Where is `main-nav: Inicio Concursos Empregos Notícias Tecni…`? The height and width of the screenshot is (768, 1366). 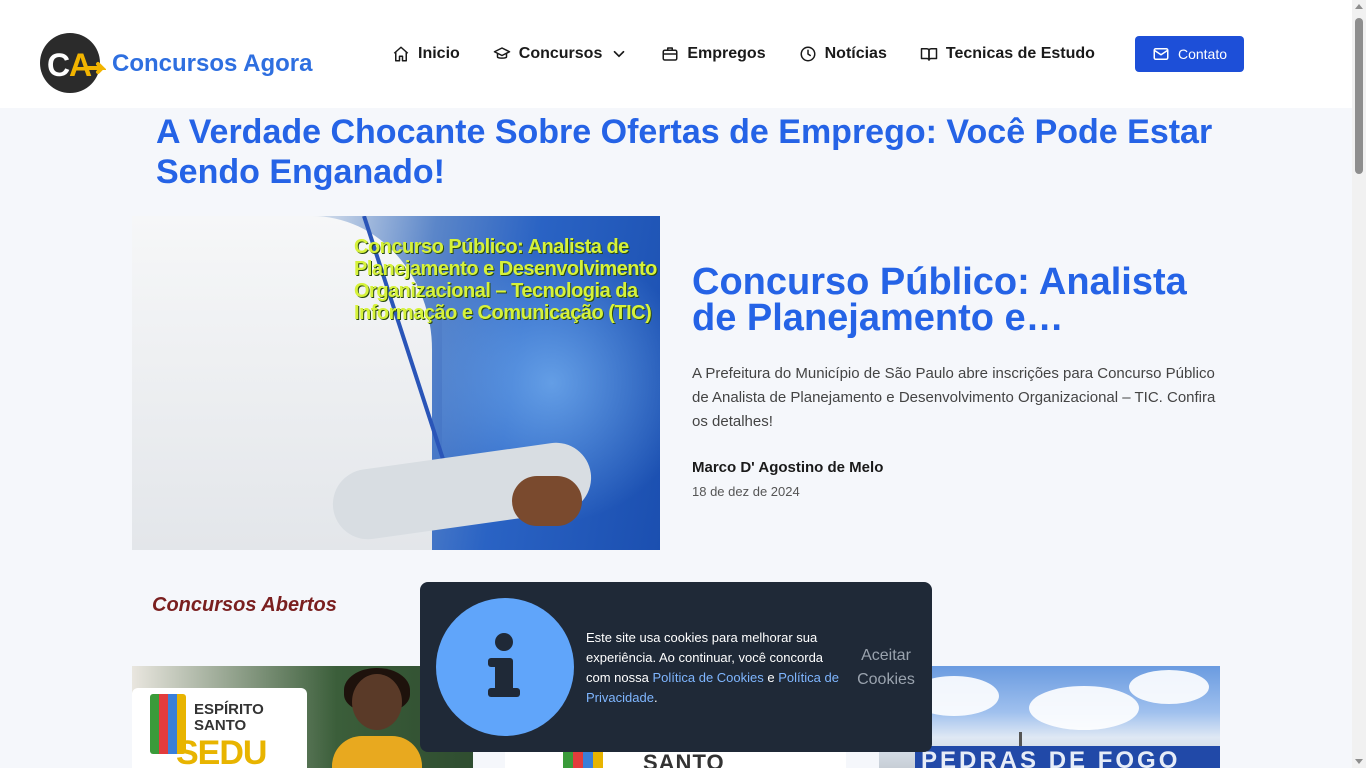 main-nav: Inicio Concursos Empregos Notícias Tecni… is located at coordinates (760, 54).